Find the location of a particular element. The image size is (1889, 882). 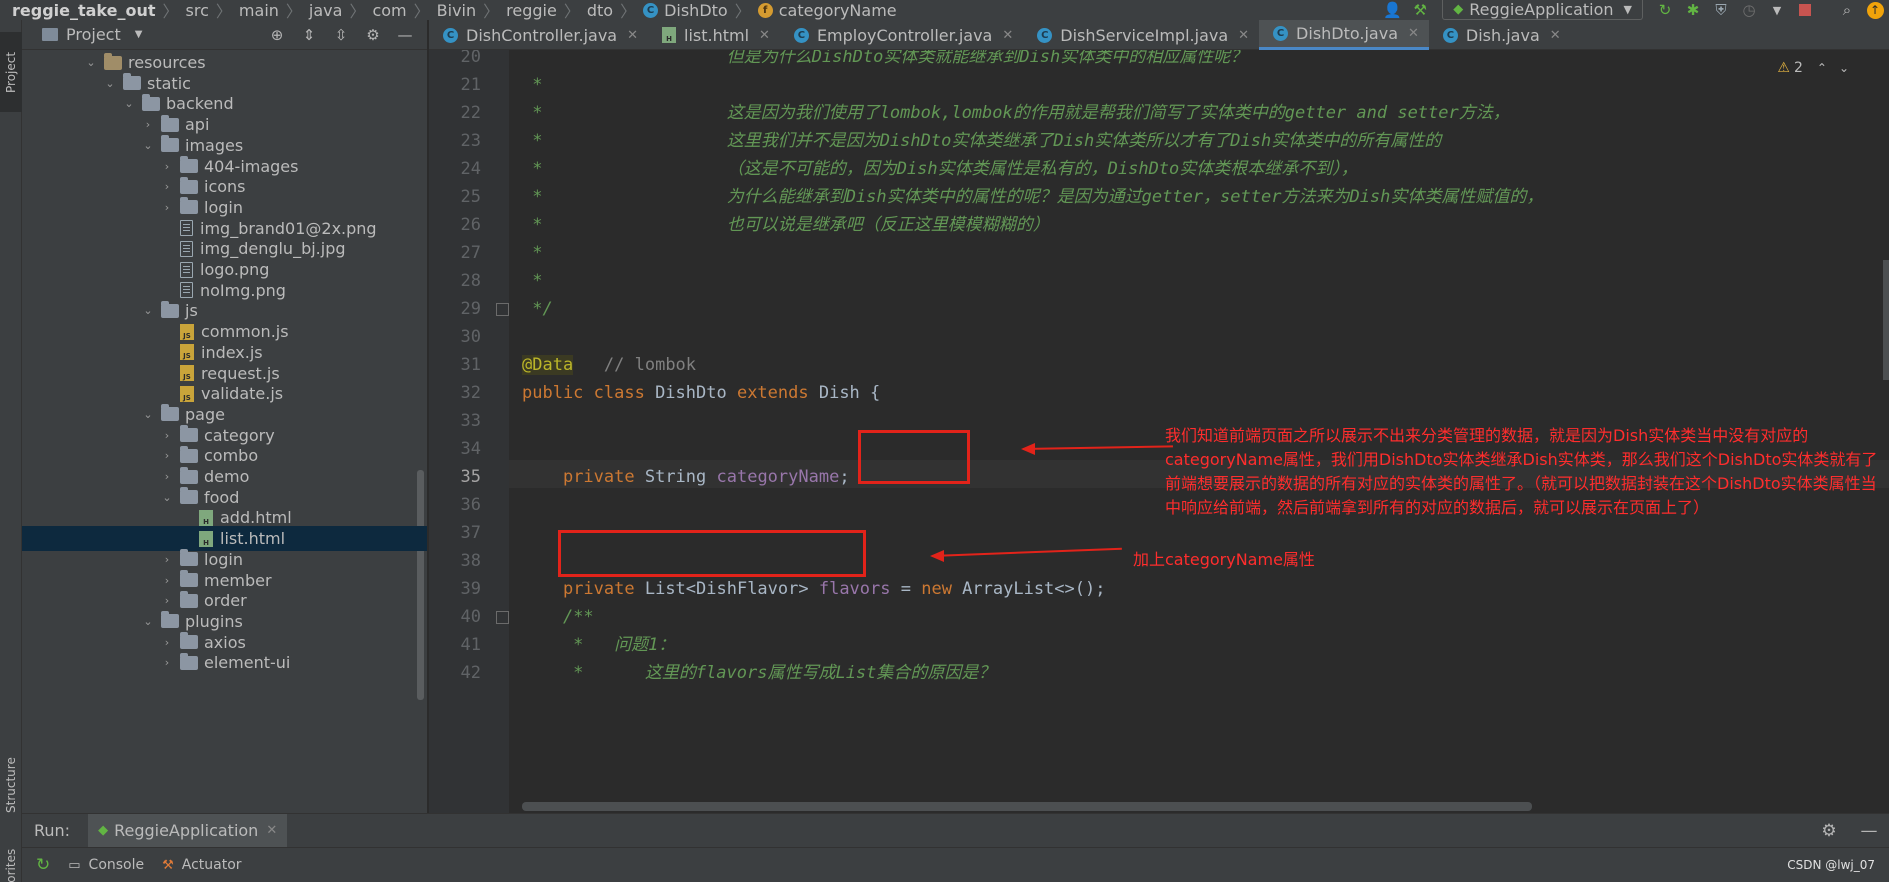

editor-tab: C DishDto.java ✕ is located at coordinates (1344, 35).